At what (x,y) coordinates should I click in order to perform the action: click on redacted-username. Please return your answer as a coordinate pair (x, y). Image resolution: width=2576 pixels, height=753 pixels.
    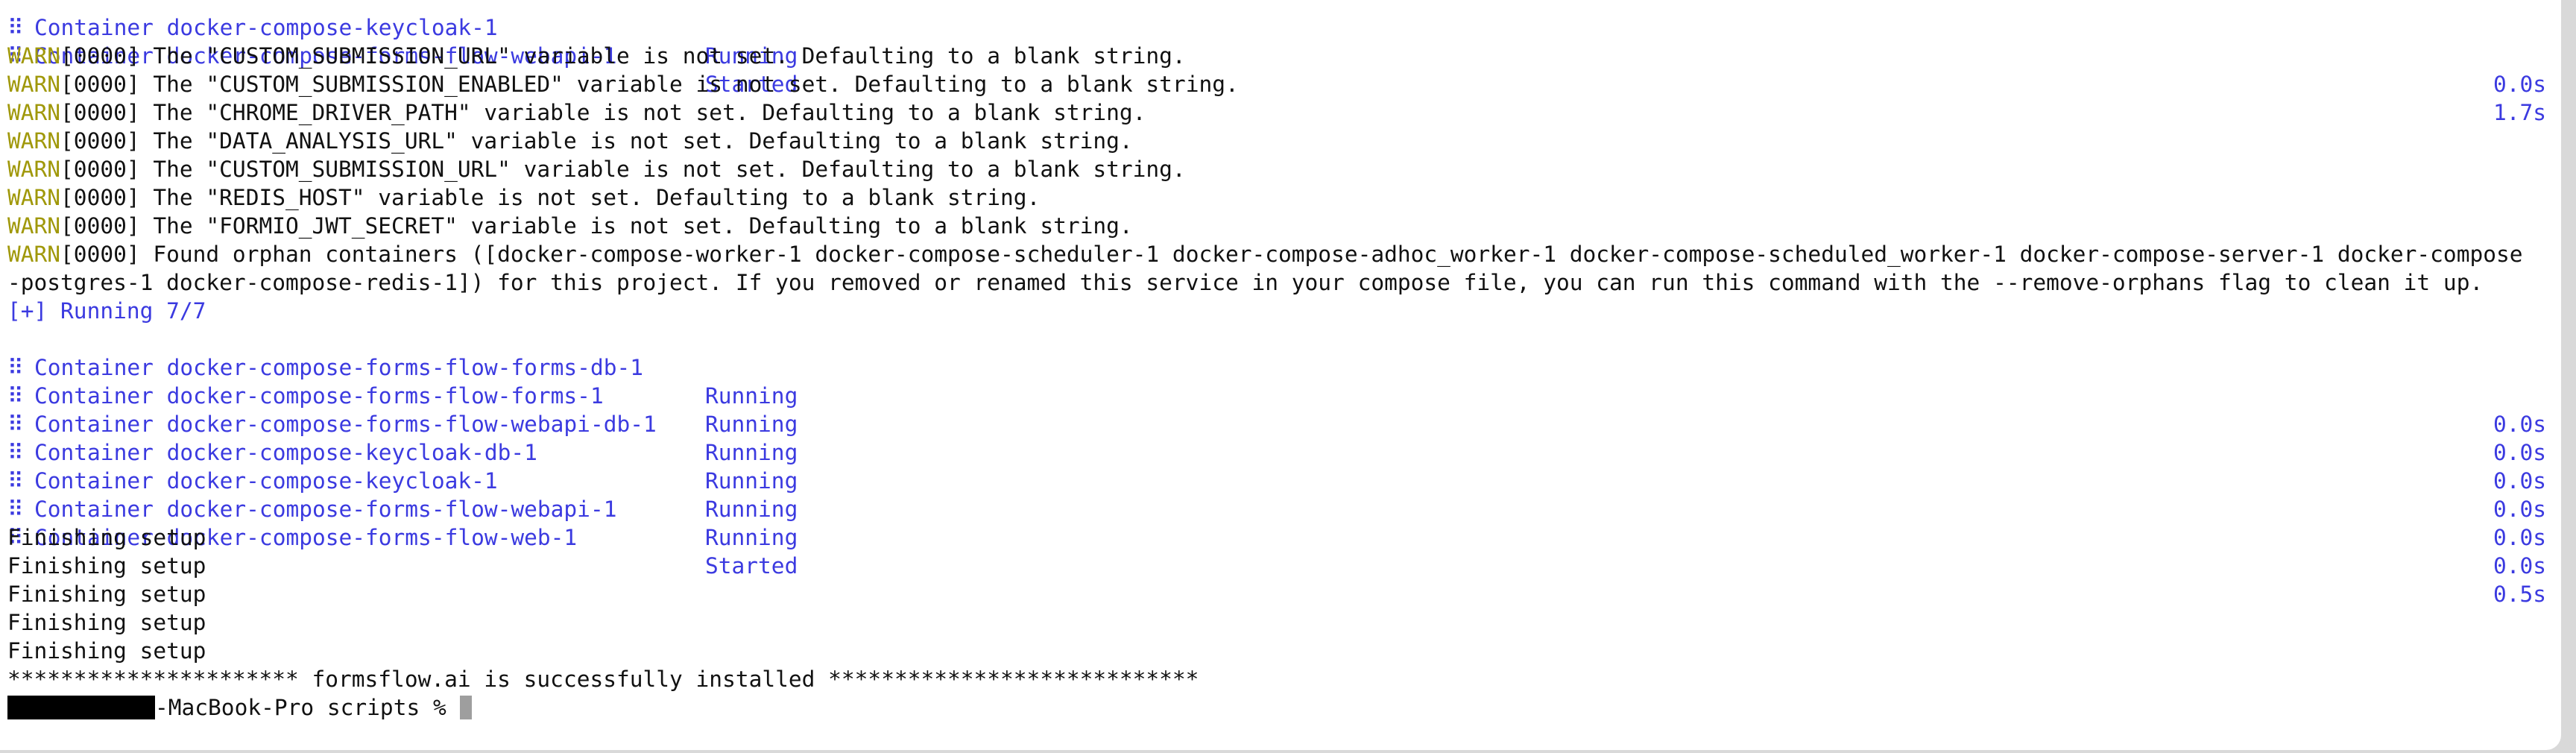
    Looking at the image, I should click on (81, 707).